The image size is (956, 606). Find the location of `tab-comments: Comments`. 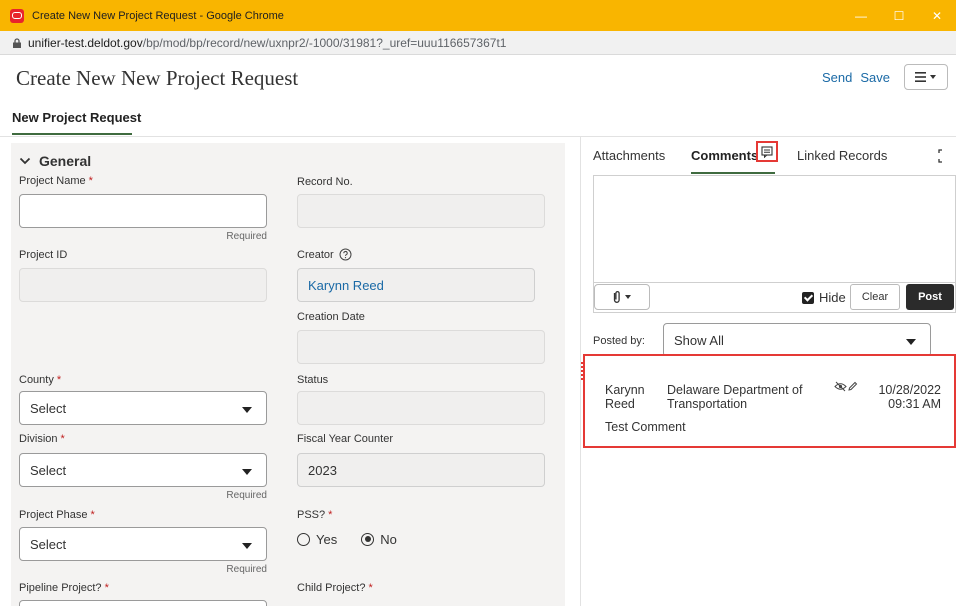

tab-comments: Comments is located at coordinates (724, 155).